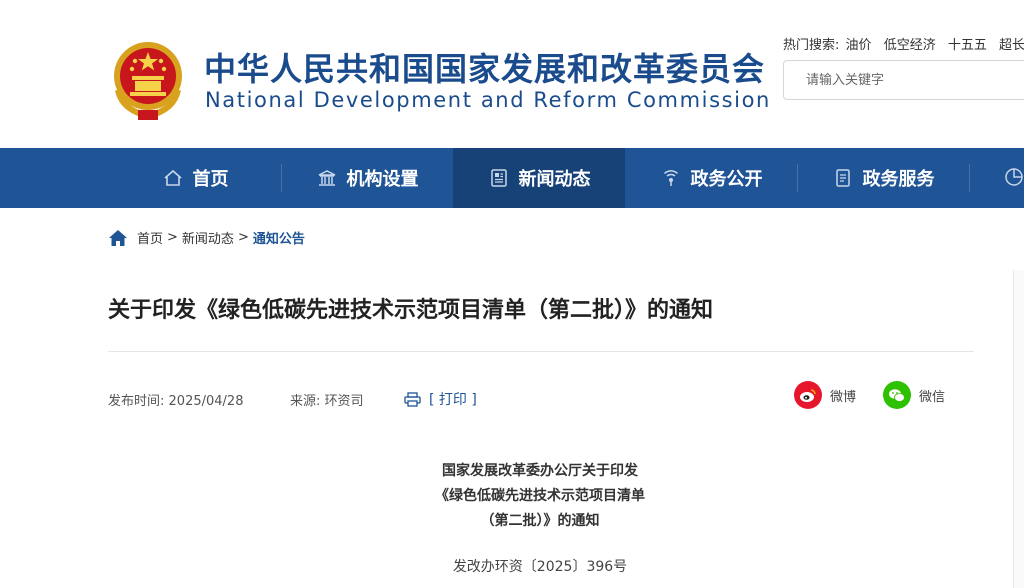 This screenshot has width=1024, height=588. Describe the element at coordinates (540, 521) in the screenshot. I see `doc-heading-line: （第二批）》的通知` at that location.